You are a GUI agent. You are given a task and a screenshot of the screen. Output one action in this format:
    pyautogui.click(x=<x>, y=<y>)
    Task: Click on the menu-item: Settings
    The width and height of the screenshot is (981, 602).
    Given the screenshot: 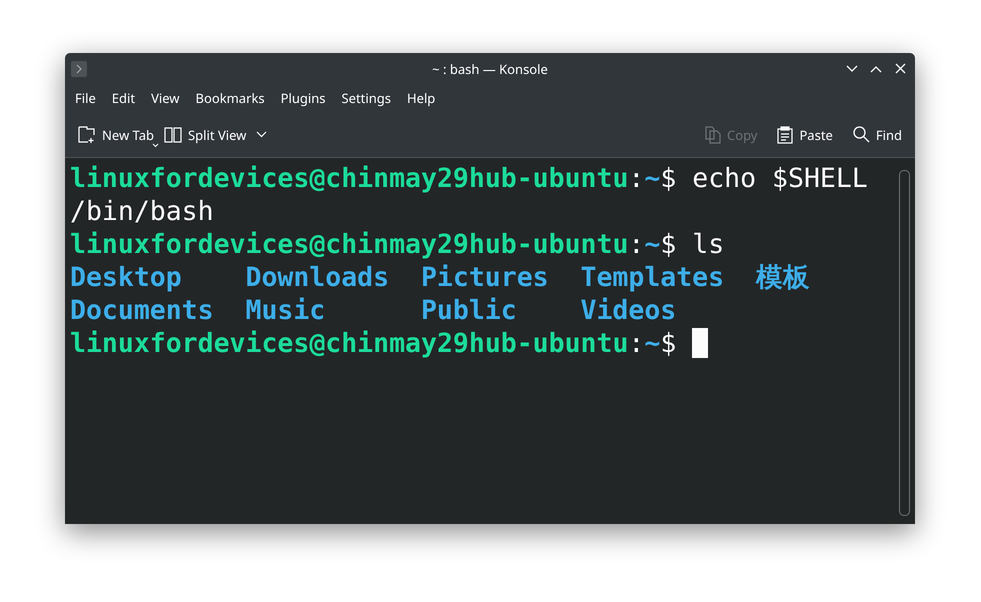 What is the action you would take?
    pyautogui.click(x=366, y=98)
    